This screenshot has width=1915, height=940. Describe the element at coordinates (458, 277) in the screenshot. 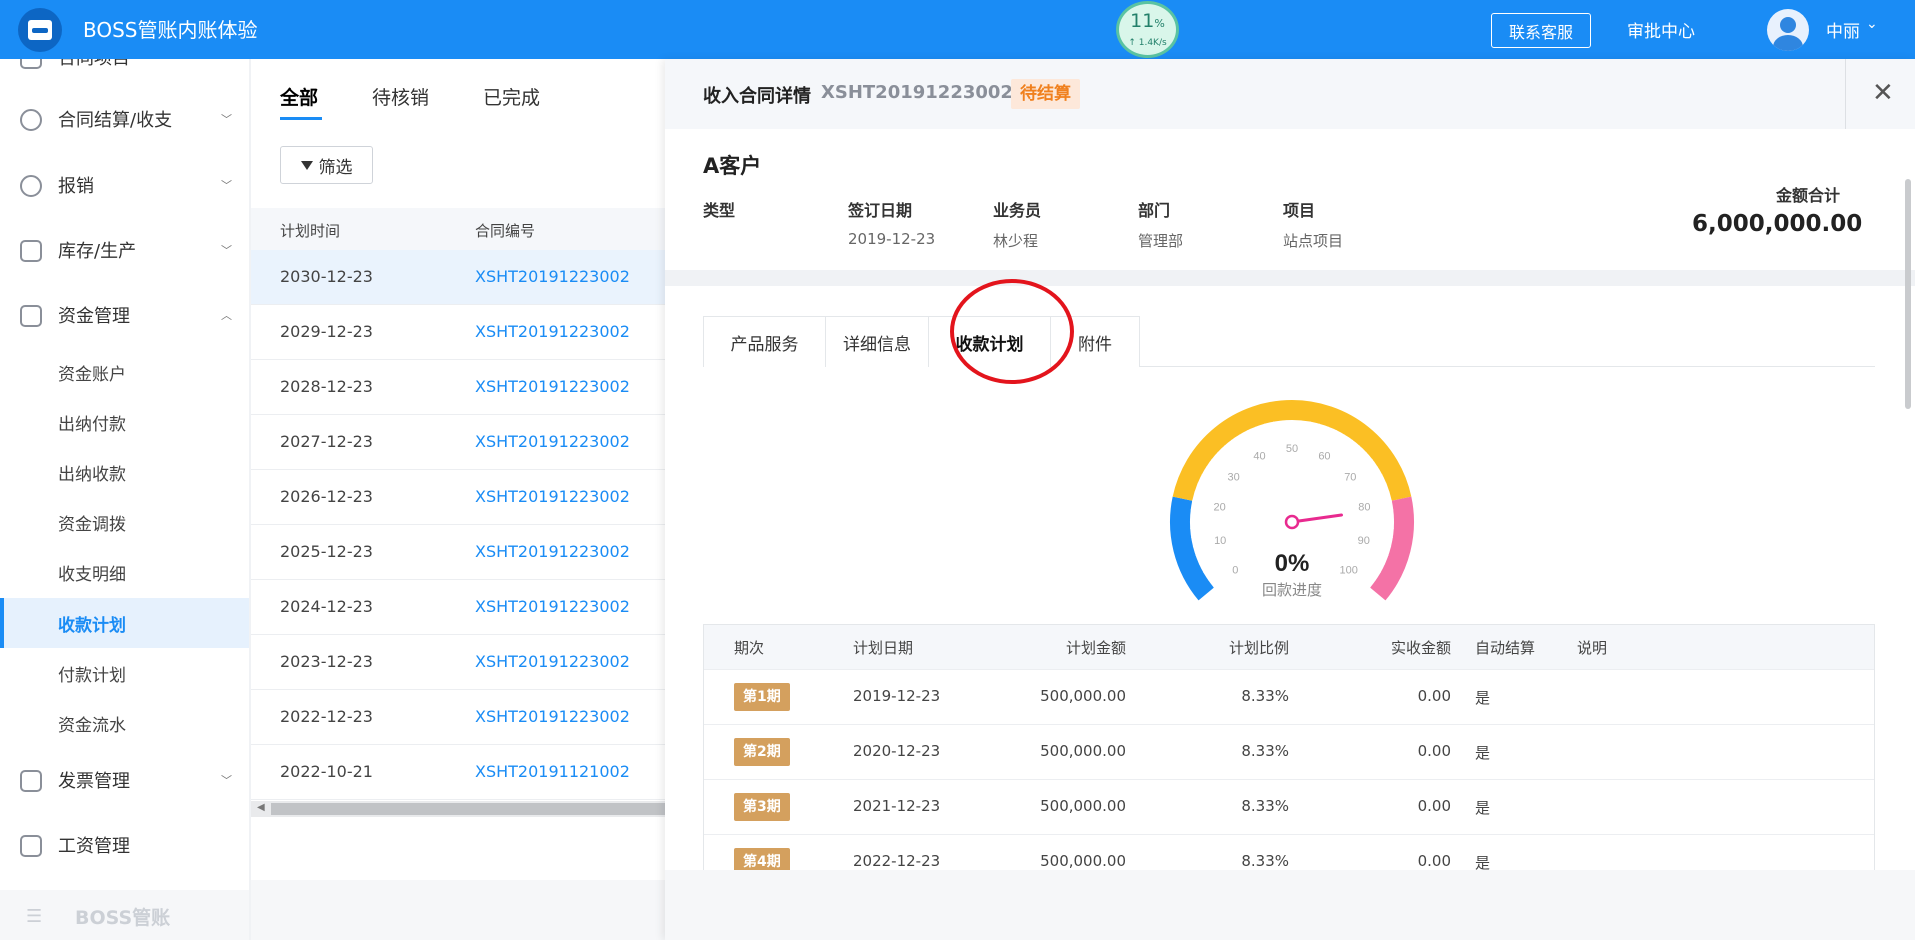

I see `table-row: 2030-12-23 XSHT20191223002` at that location.